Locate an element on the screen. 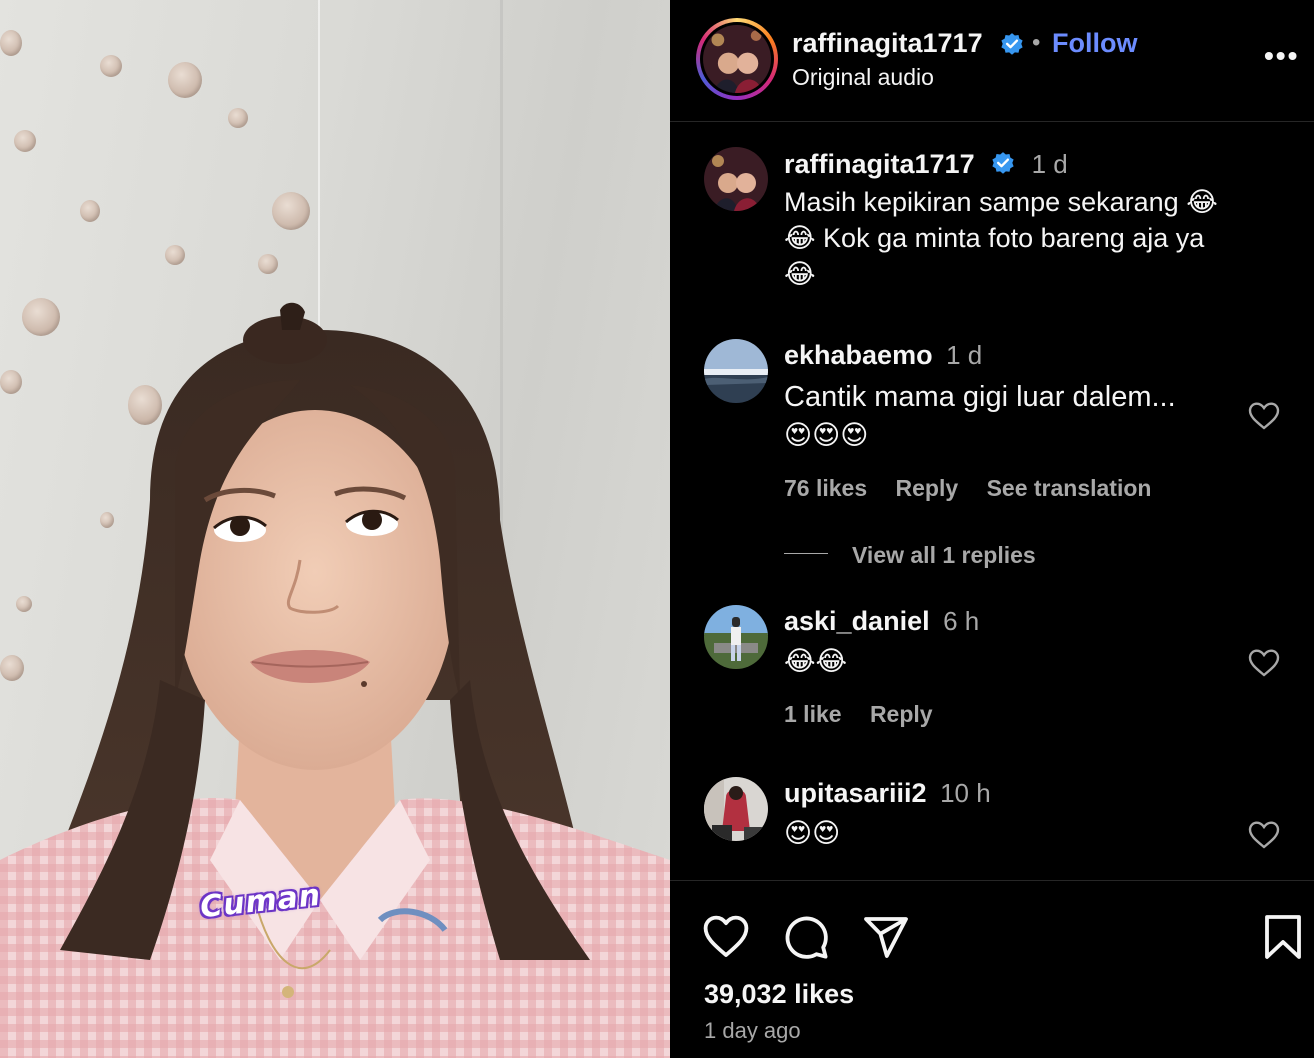 This screenshot has height=1058, width=1314. replies-divider is located at coordinates (806, 553).